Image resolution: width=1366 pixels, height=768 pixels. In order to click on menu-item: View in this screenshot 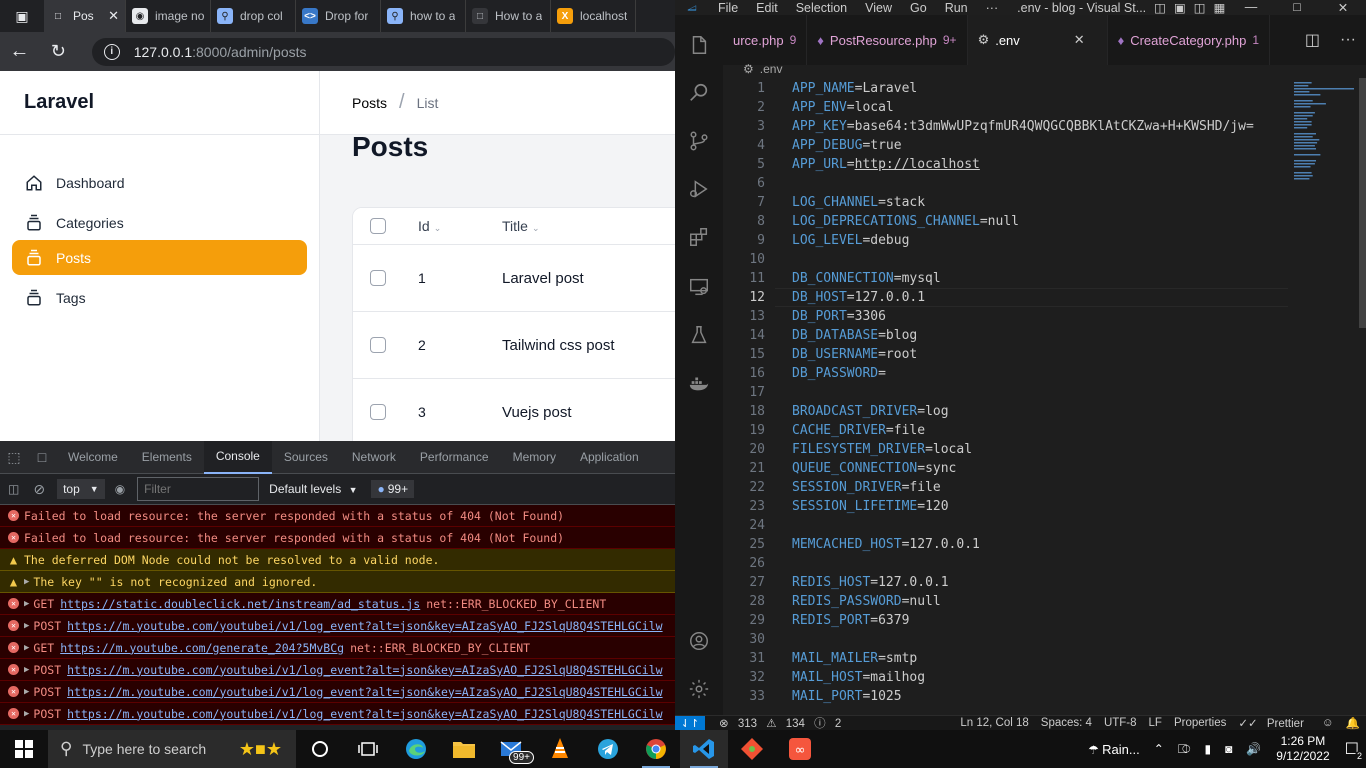, I will do `click(878, 8)`.